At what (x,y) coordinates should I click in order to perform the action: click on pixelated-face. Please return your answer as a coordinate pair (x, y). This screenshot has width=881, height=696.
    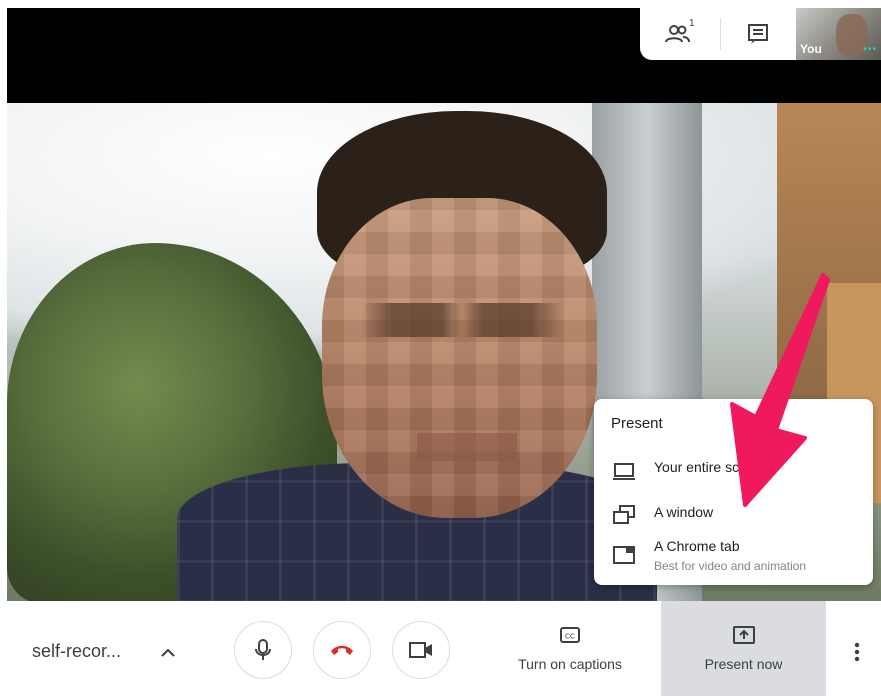
    Looking at the image, I should click on (459, 358).